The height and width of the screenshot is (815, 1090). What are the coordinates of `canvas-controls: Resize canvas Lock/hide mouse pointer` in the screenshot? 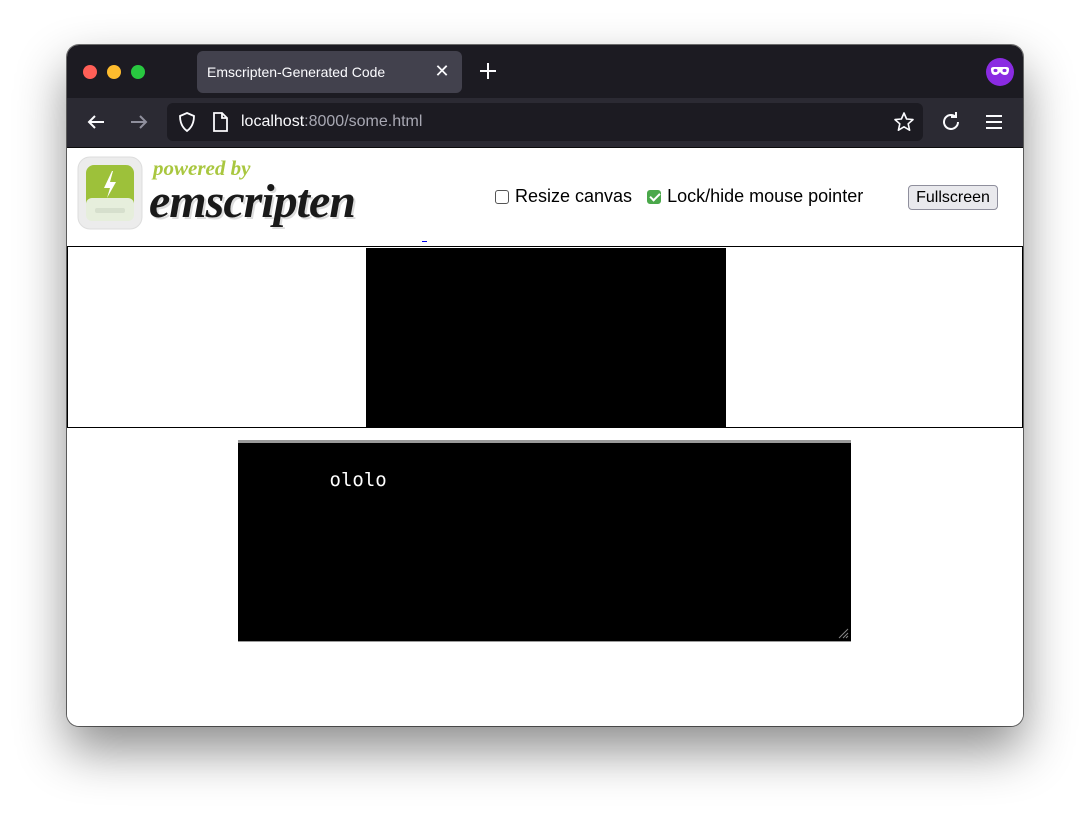 It's located at (684, 198).